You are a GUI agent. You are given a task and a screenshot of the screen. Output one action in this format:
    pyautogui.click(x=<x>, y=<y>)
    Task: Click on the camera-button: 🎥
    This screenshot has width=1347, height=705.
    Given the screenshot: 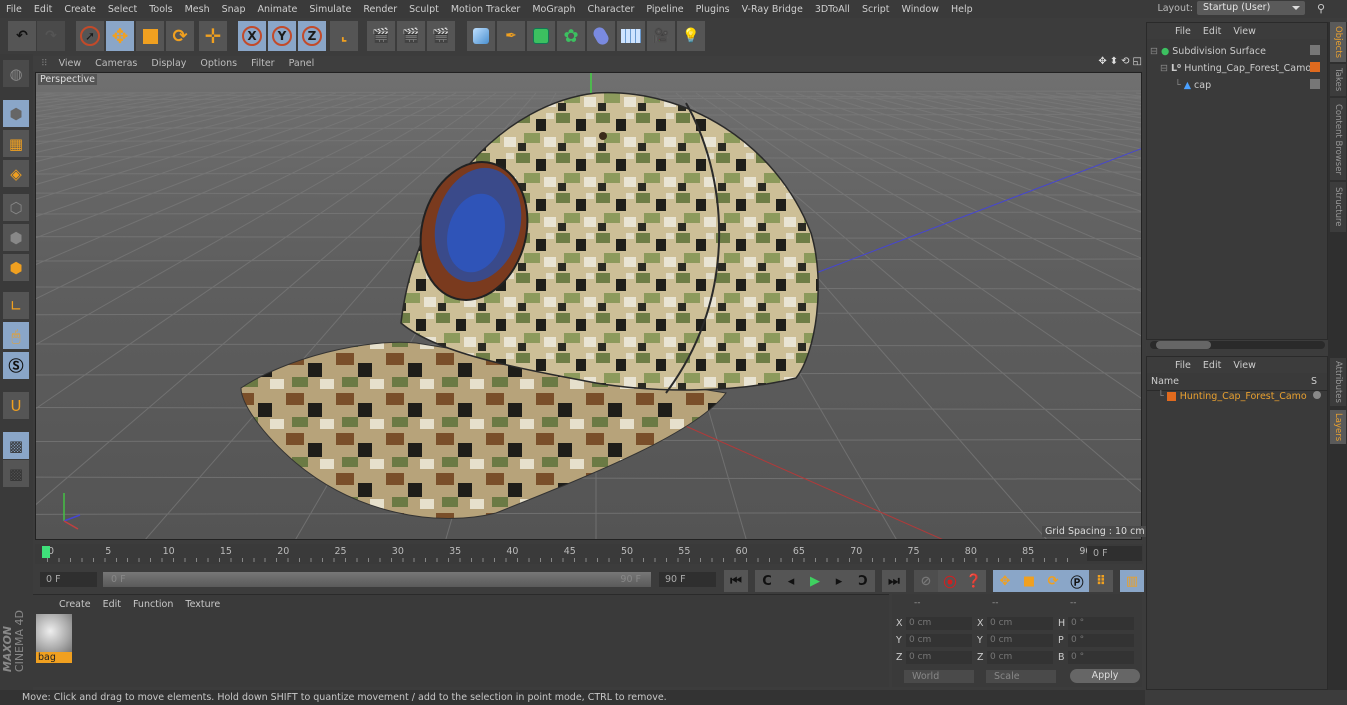 What is the action you would take?
    pyautogui.click(x=661, y=36)
    